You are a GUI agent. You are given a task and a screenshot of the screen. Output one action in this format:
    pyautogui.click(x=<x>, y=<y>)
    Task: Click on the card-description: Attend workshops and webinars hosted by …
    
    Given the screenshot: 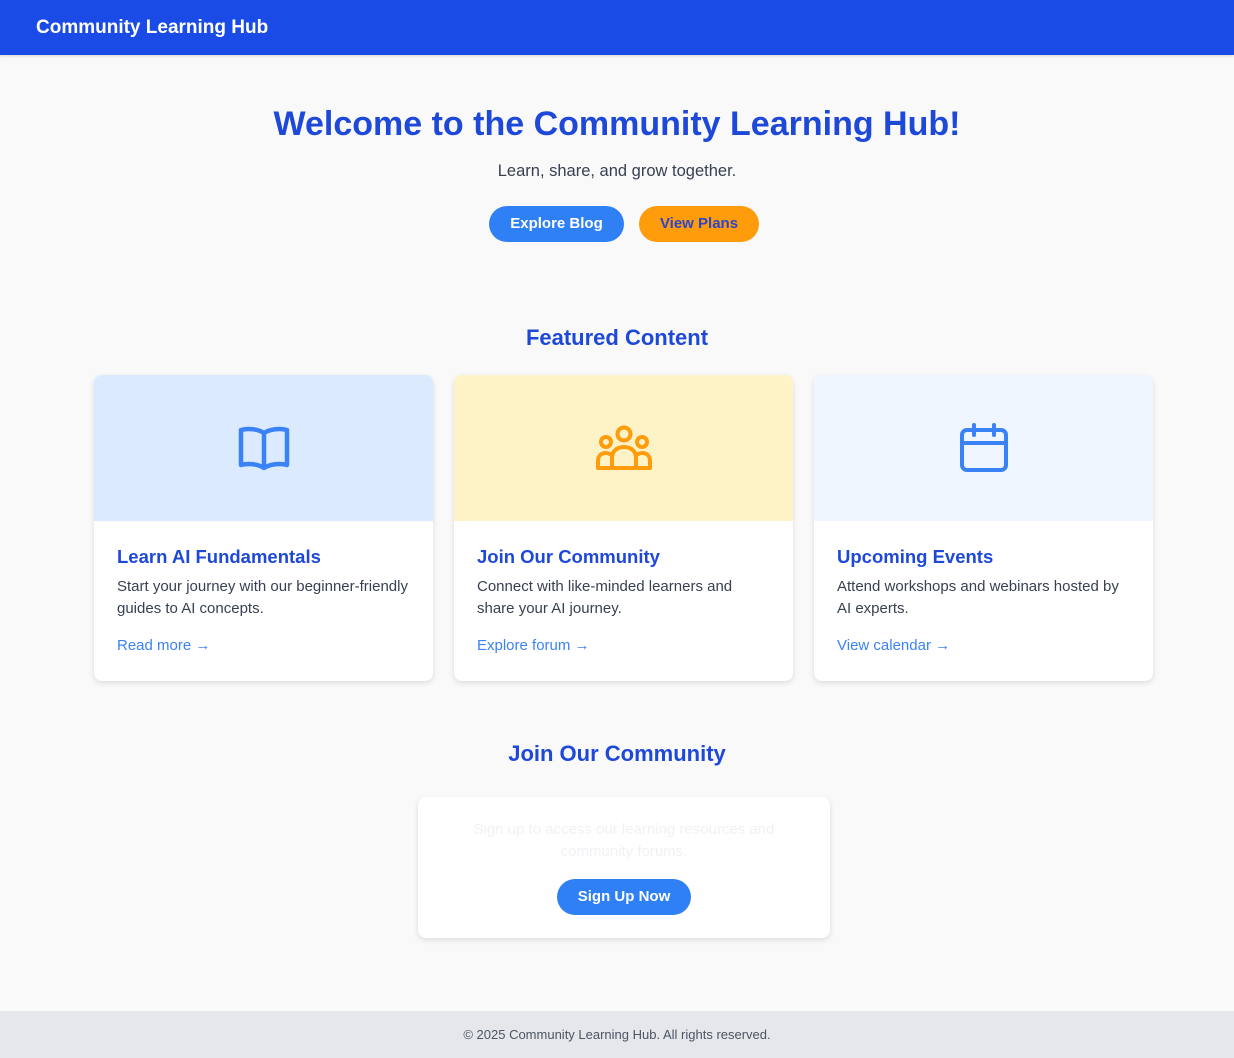 What is the action you would take?
    pyautogui.click(x=978, y=597)
    